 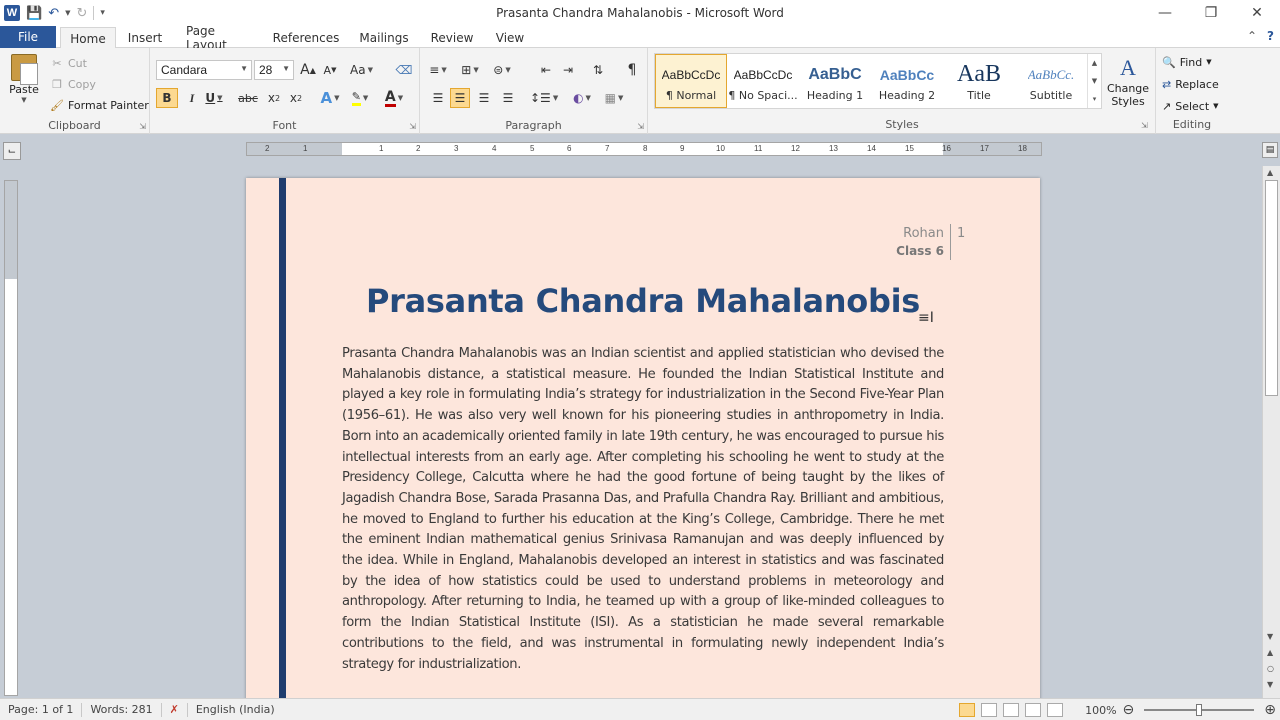 What do you see at coordinates (73, 84) in the screenshot?
I see `copy-button: ❐ Copy` at bounding box center [73, 84].